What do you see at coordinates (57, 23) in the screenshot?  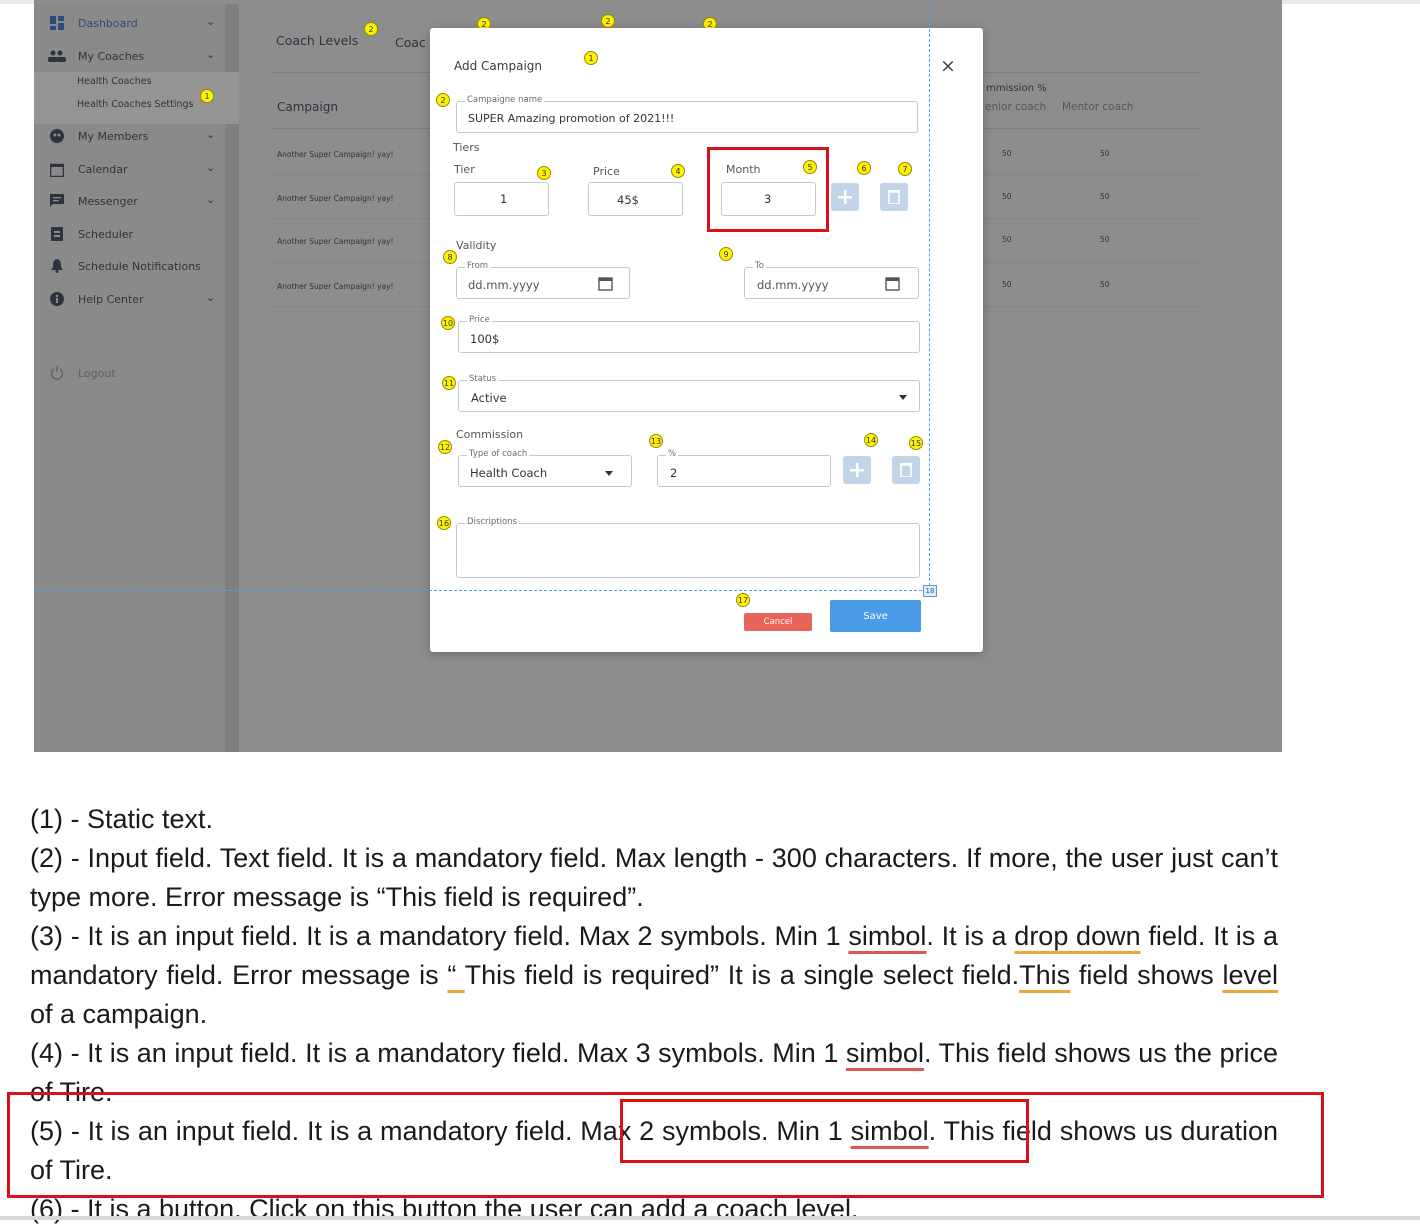 I see `dashboard-icon` at bounding box center [57, 23].